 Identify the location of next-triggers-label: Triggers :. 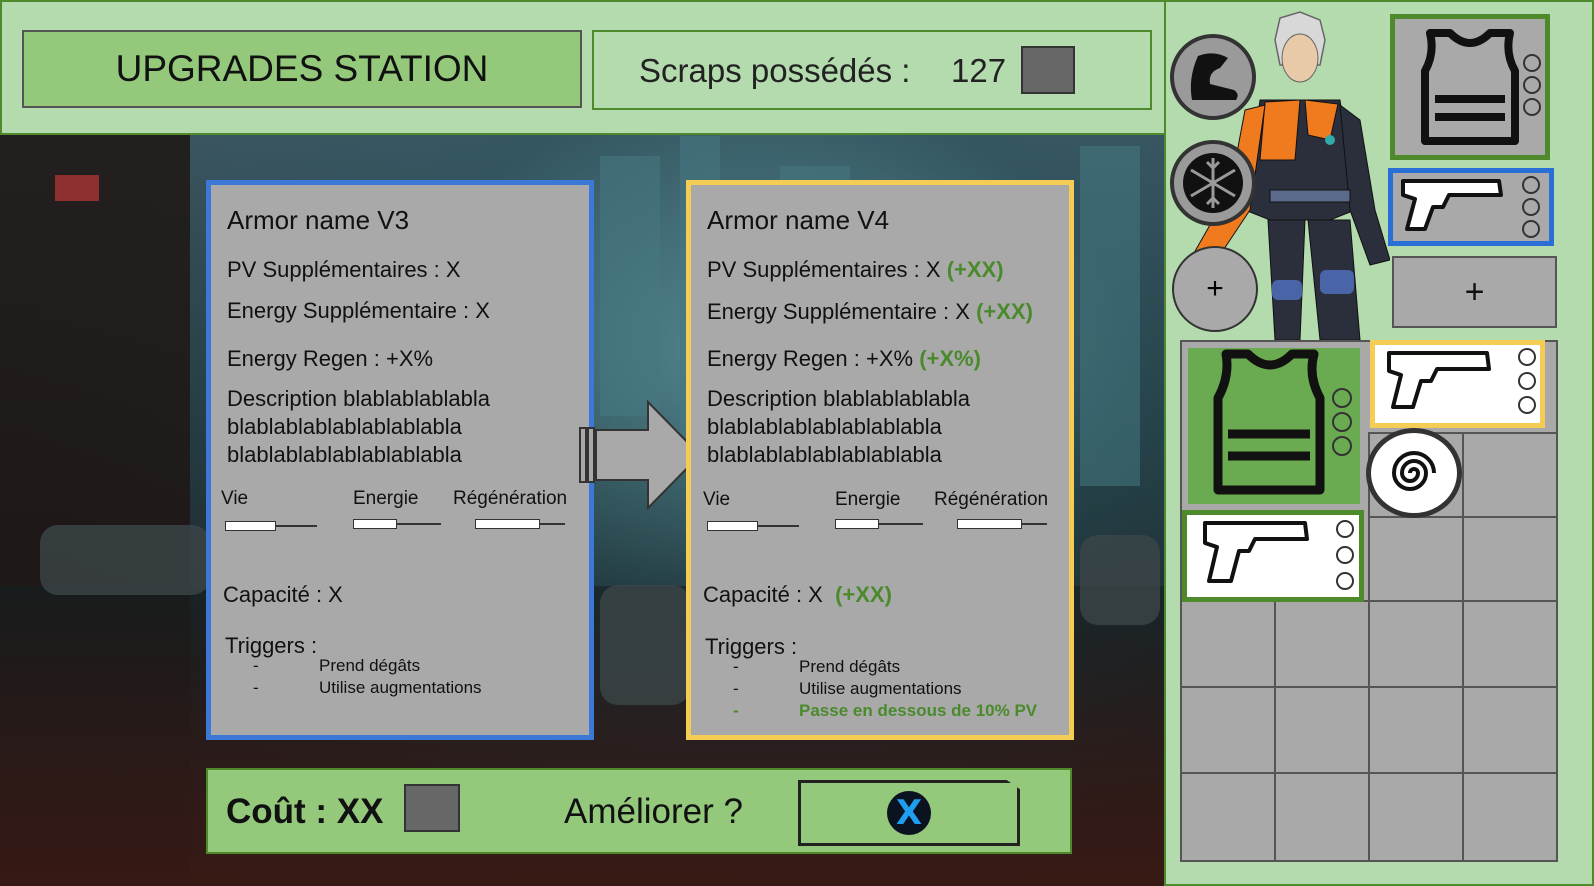
(751, 646).